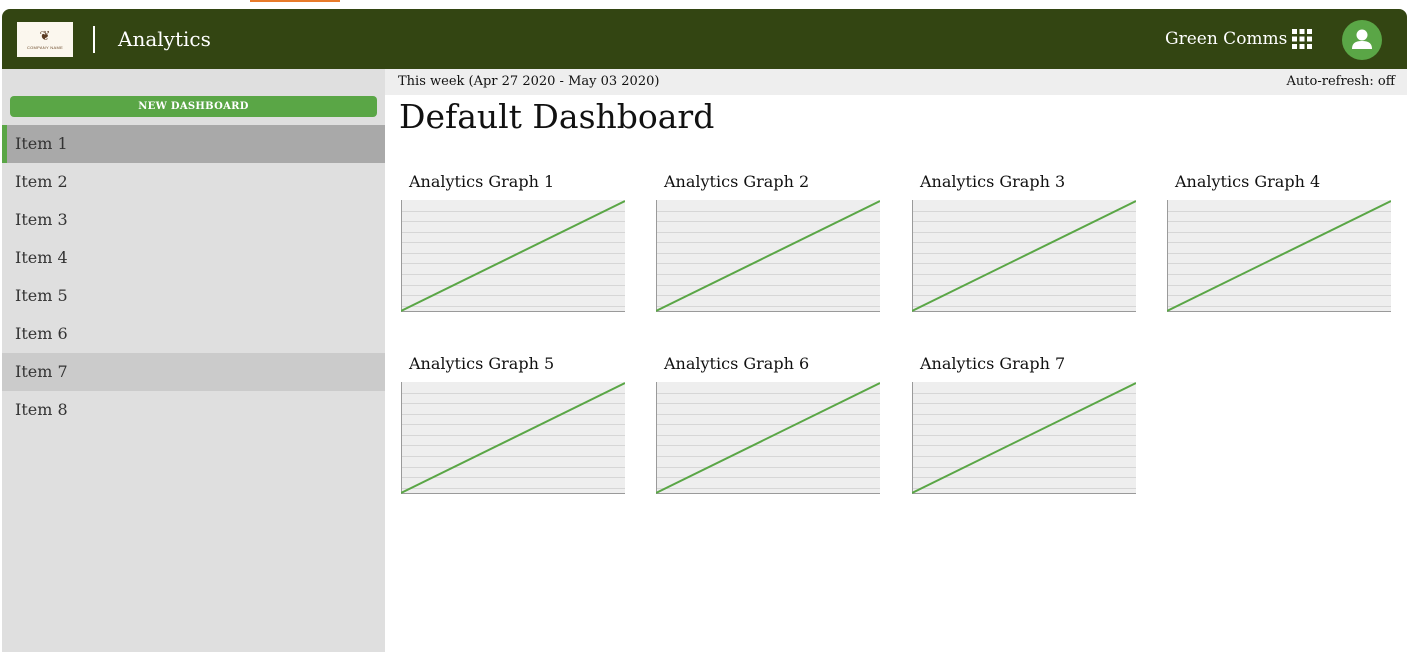 The width and height of the screenshot is (1411, 652). Describe the element at coordinates (704, 39) in the screenshot. I see `app-header: ❦ COMPANY NAME Analytics Green Comms` at that location.